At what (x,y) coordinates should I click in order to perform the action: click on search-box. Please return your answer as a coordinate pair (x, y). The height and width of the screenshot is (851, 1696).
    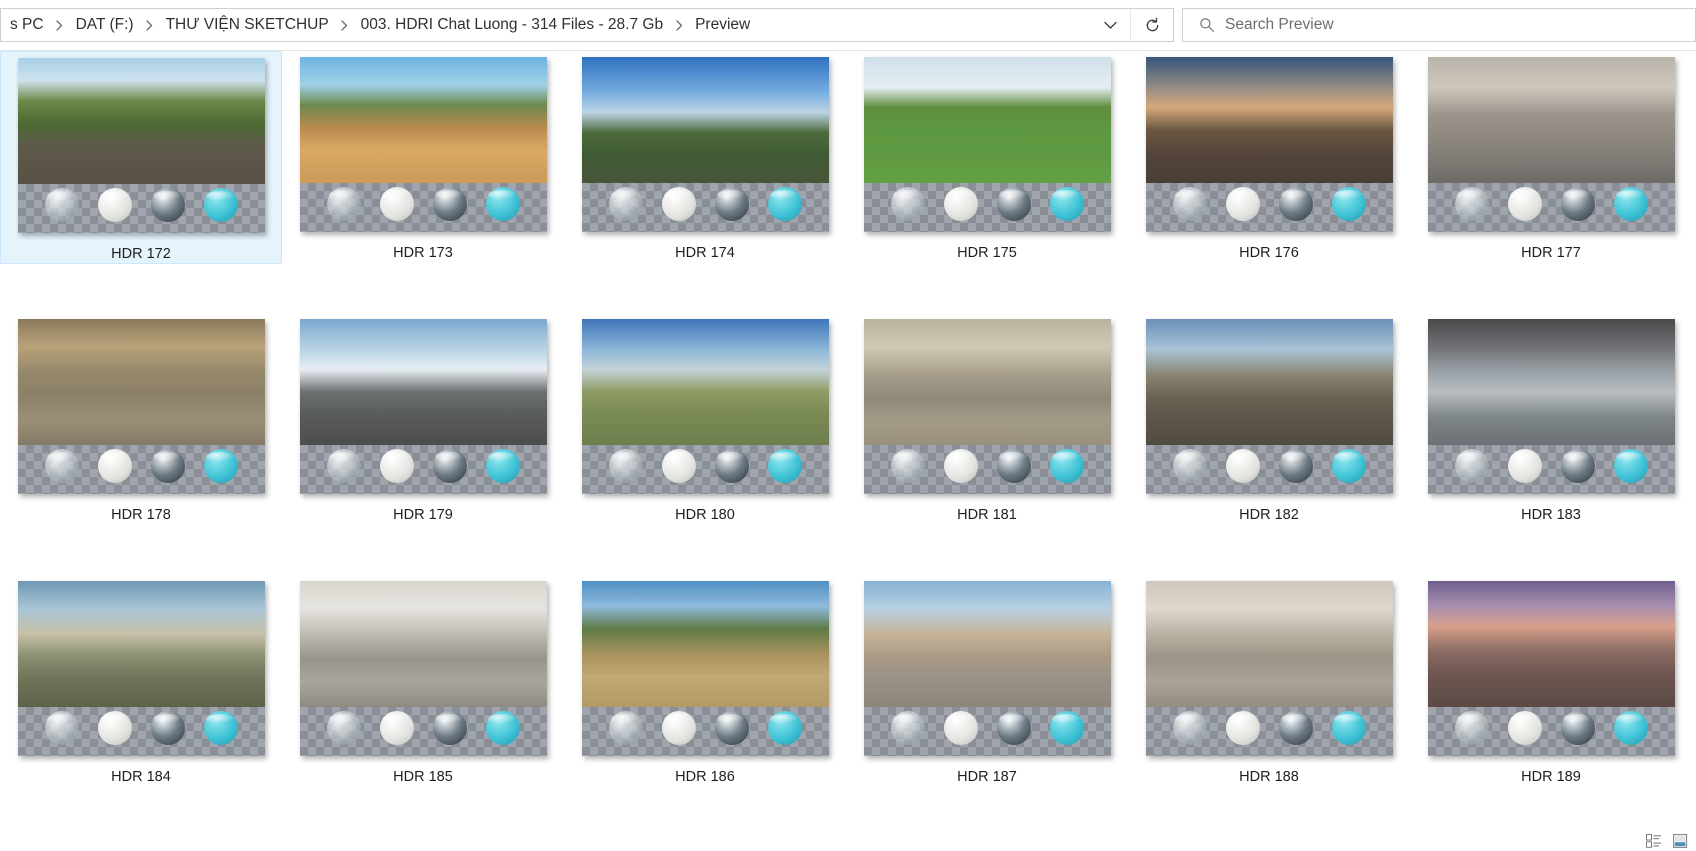
    Looking at the image, I should click on (1439, 25).